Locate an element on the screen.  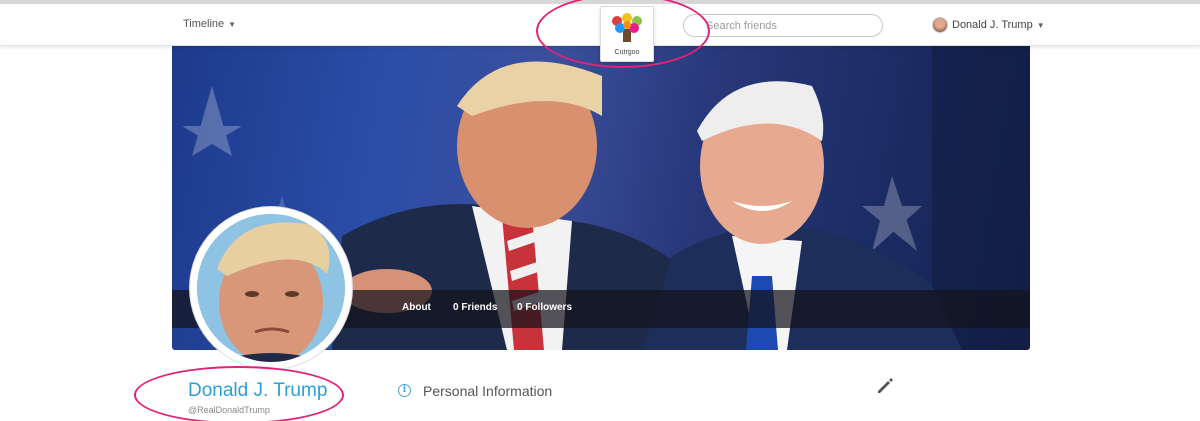
search-input is located at coordinates (783, 25).